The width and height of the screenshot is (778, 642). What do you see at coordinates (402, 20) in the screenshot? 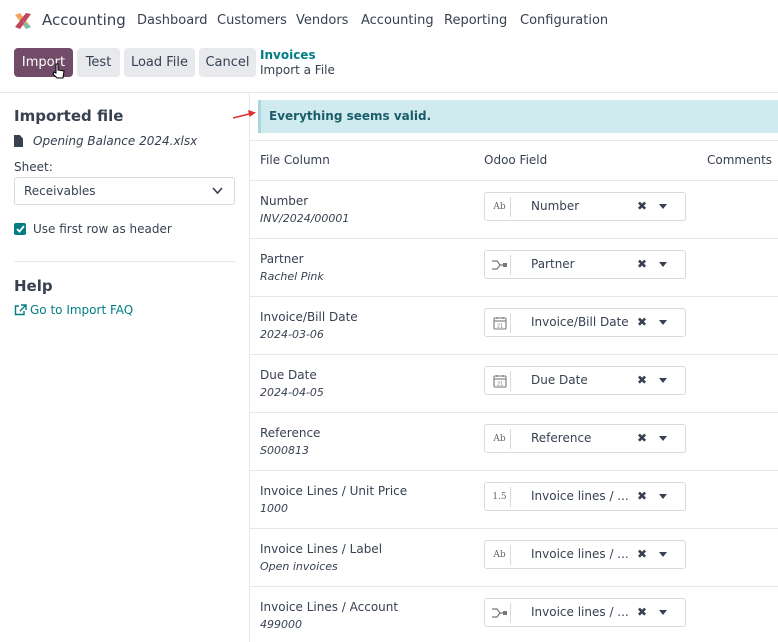
I see `menu-accounting: Accounting` at bounding box center [402, 20].